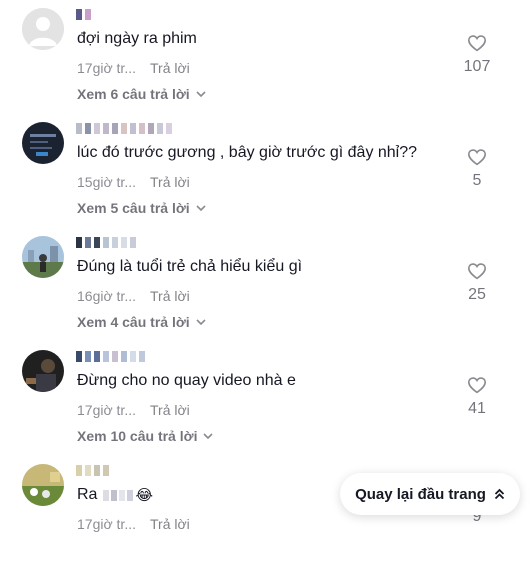 The height and width of the screenshot is (578, 529). I want to click on comment-text: Đừng cho no quay video nhà e, so click(186, 380).